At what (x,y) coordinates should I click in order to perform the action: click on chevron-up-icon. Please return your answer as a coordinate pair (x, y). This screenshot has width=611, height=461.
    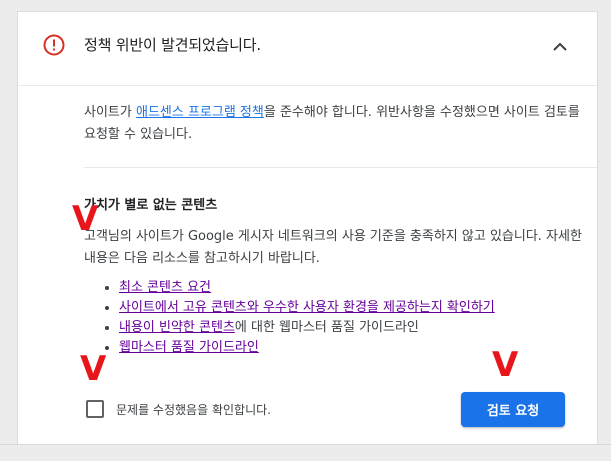
    Looking at the image, I should click on (560, 47).